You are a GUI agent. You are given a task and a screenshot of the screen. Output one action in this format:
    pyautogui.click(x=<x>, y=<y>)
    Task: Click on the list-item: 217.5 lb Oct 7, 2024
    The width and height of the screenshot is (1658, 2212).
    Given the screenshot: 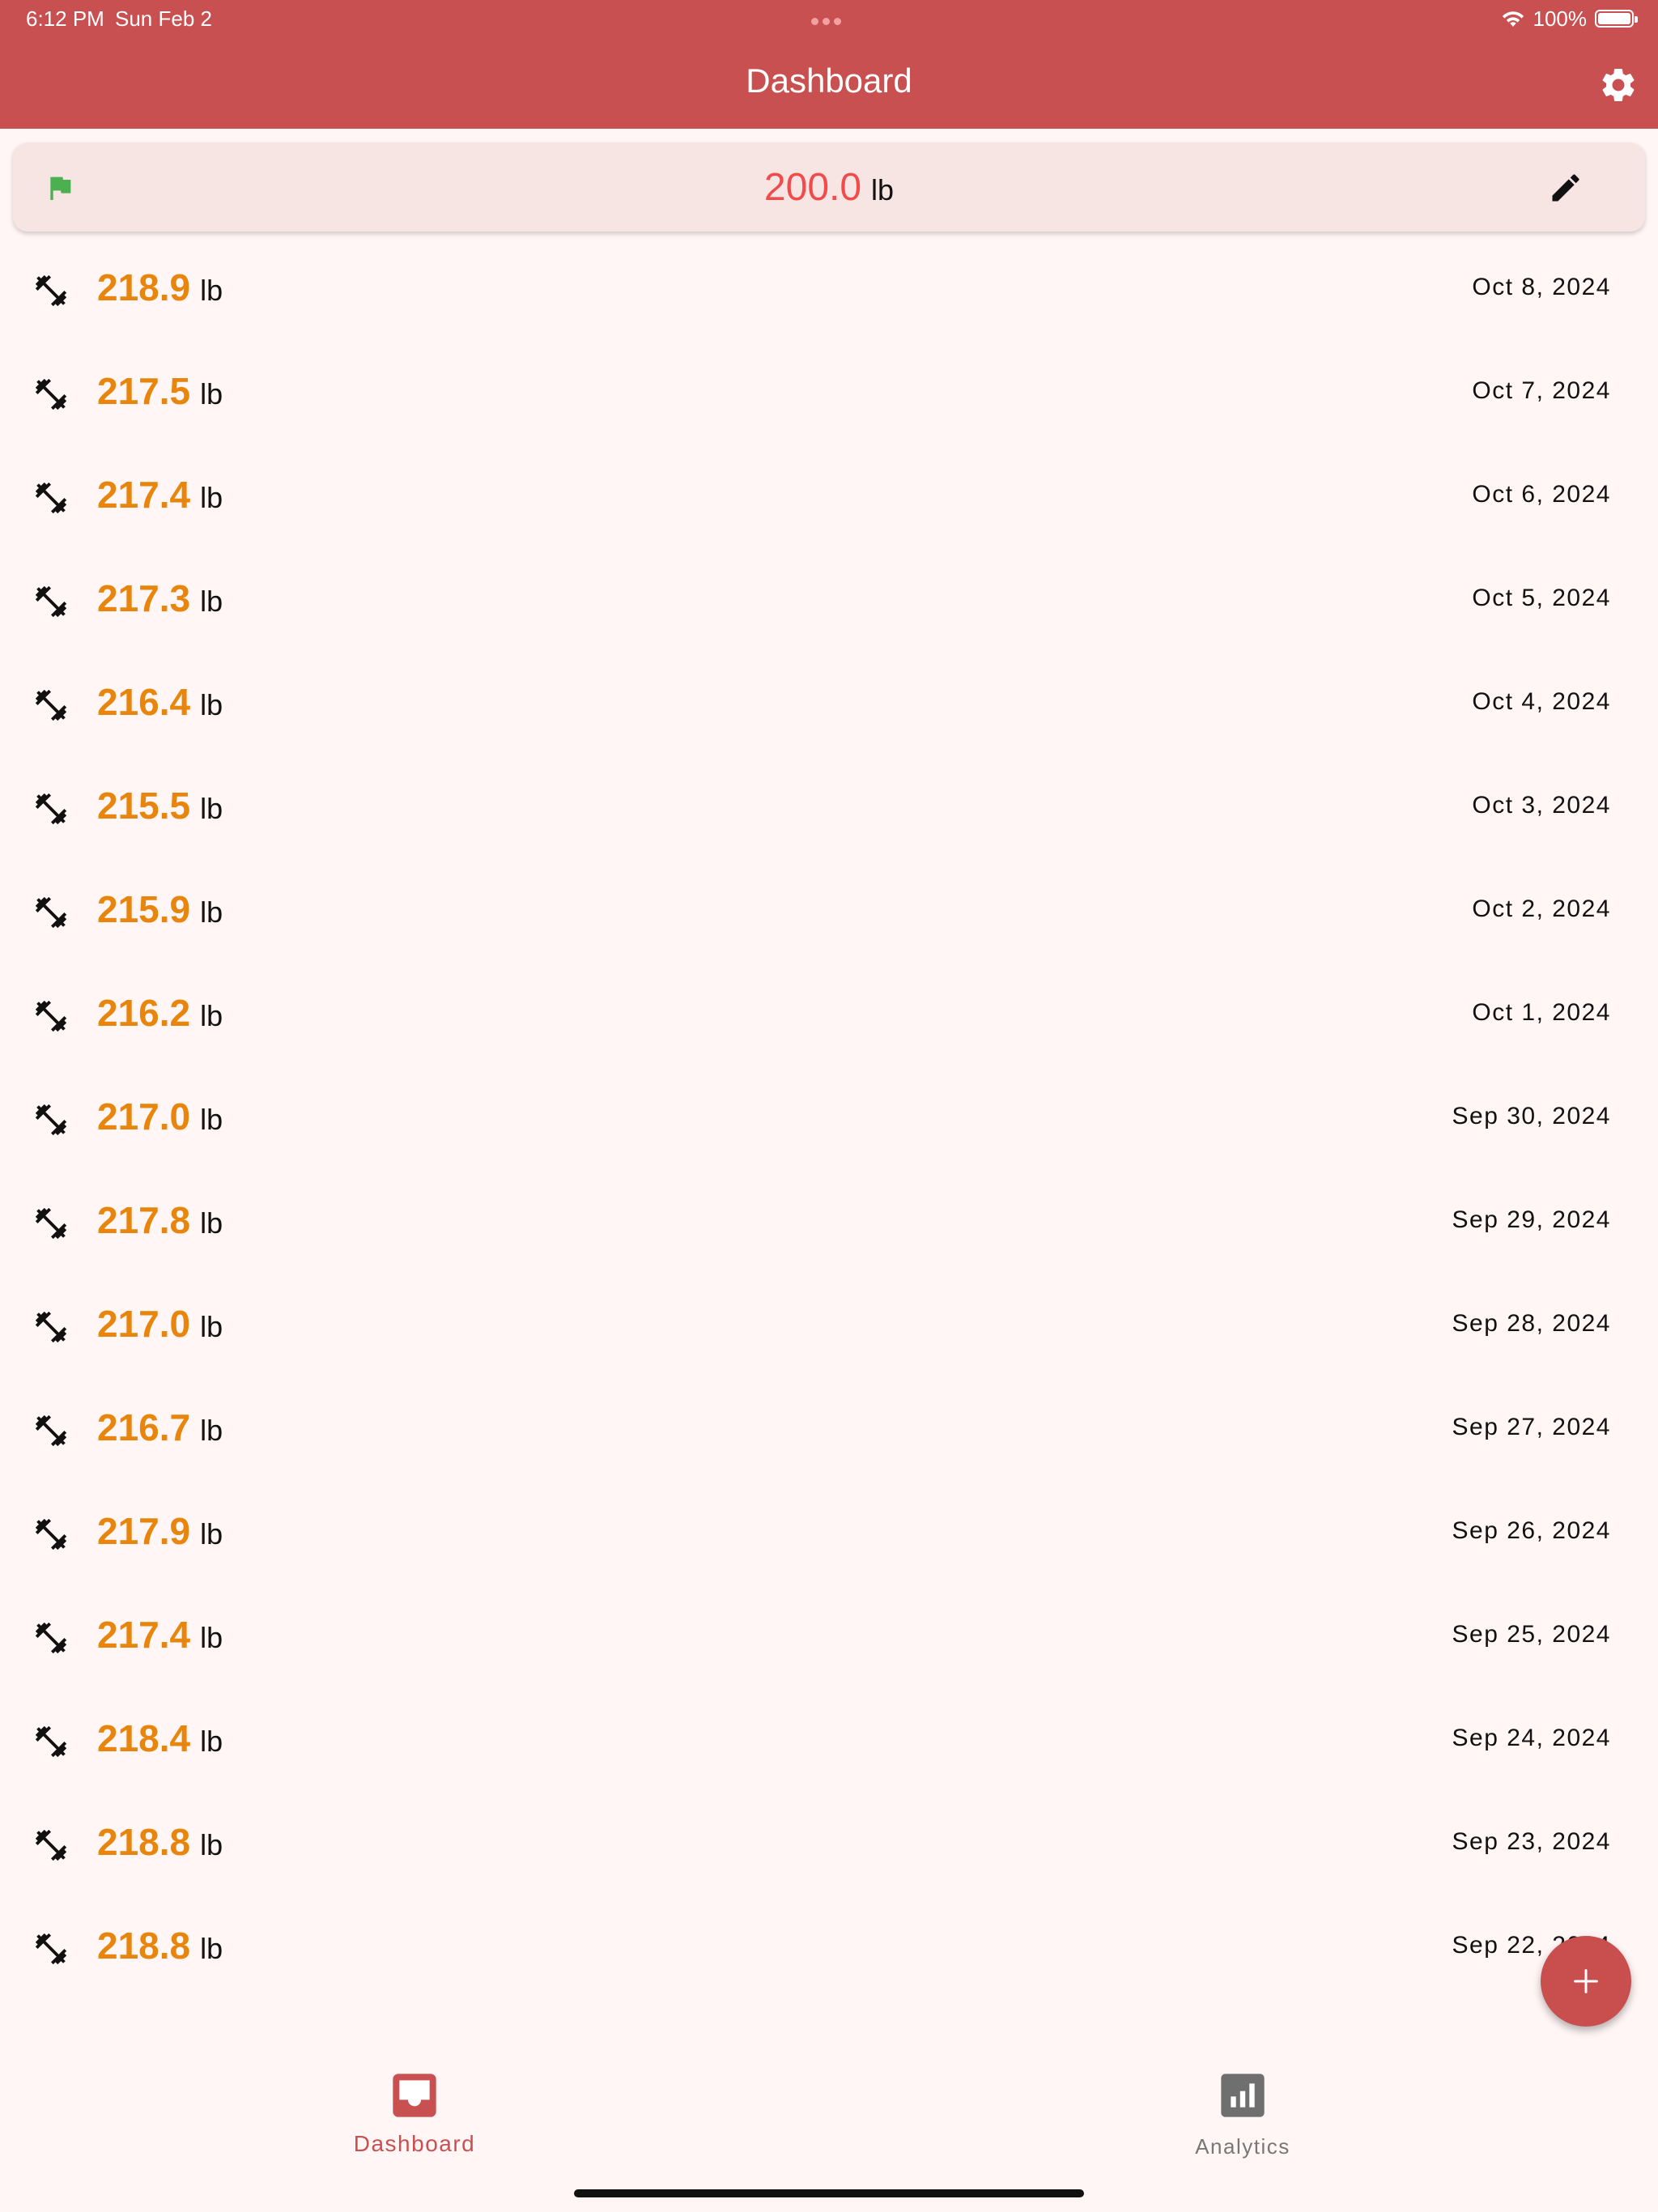 What is the action you would take?
    pyautogui.click(x=829, y=390)
    